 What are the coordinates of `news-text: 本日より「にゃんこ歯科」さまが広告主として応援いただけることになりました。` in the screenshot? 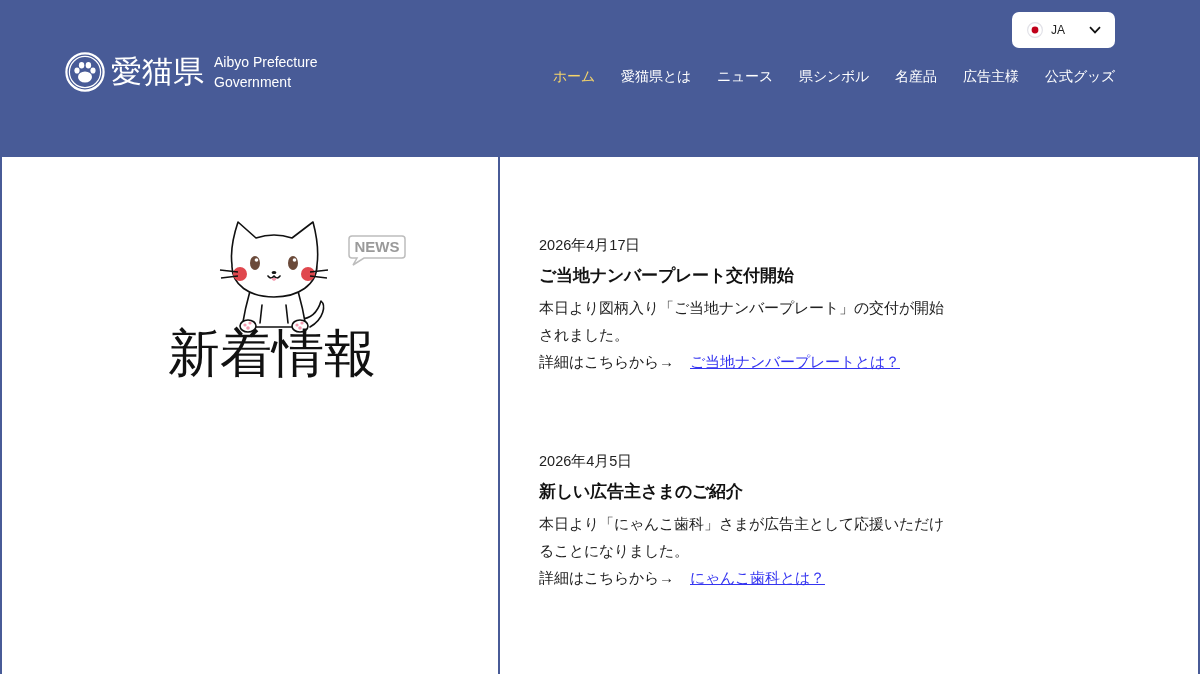 It's located at (742, 537).